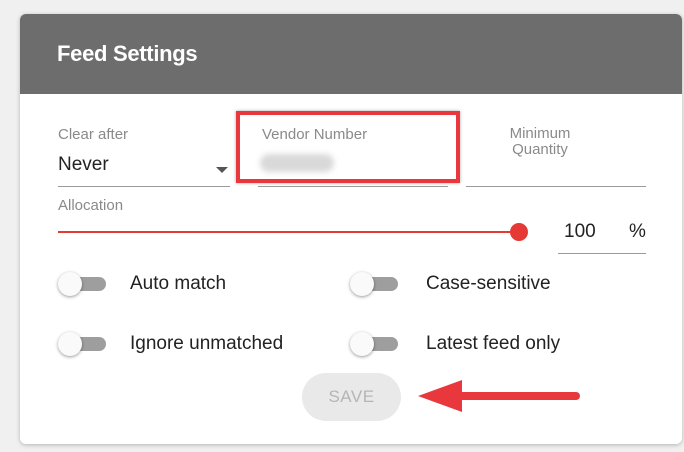 The height and width of the screenshot is (452, 684). Describe the element at coordinates (91, 205) in the screenshot. I see `allocation-label: Allocation` at that location.